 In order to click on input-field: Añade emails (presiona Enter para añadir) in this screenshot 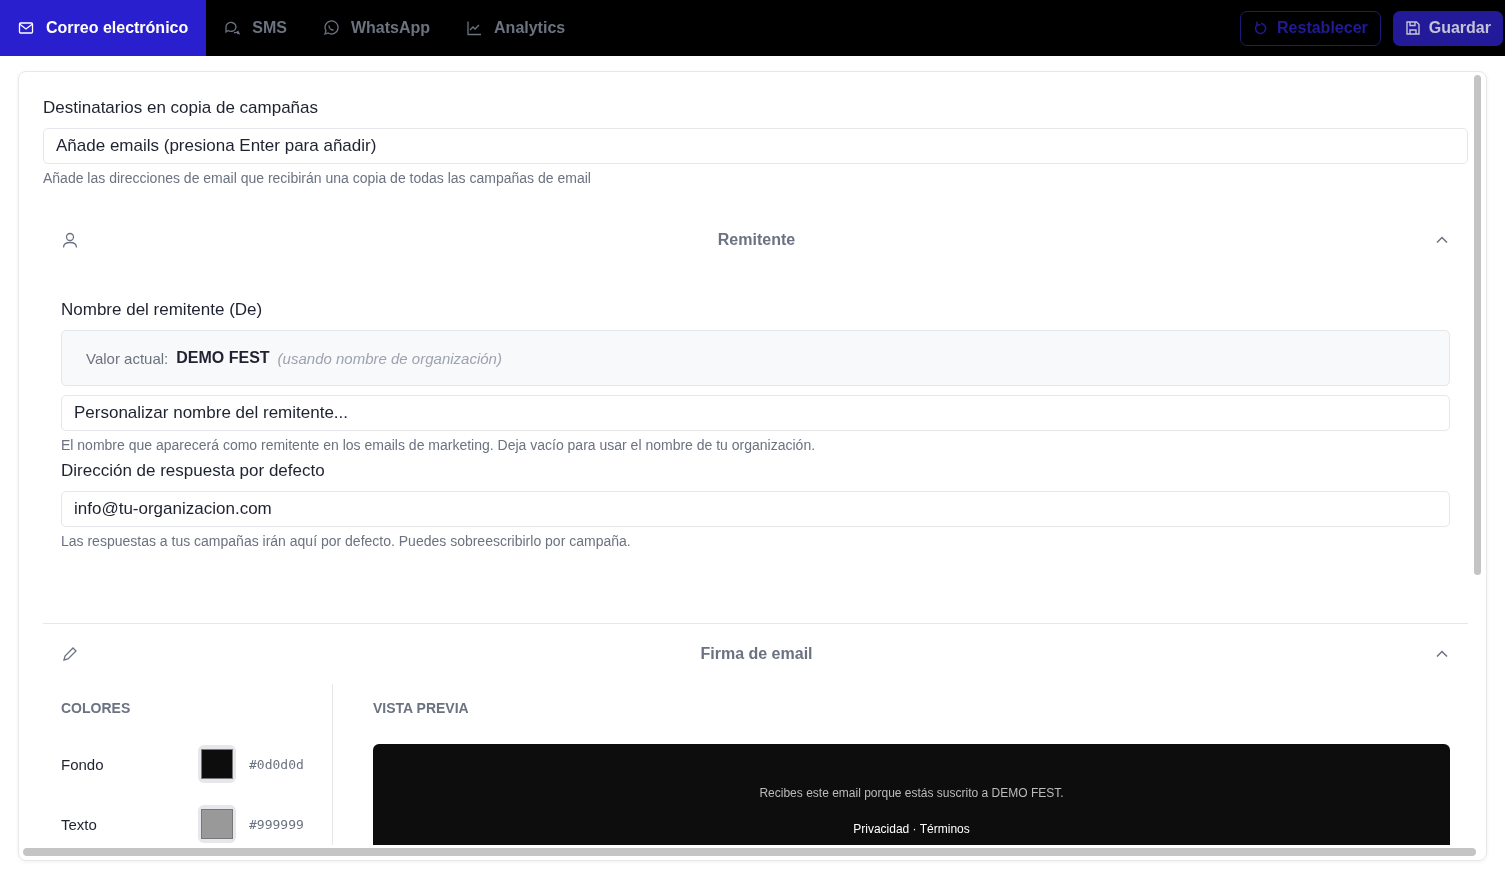, I will do `click(755, 146)`.